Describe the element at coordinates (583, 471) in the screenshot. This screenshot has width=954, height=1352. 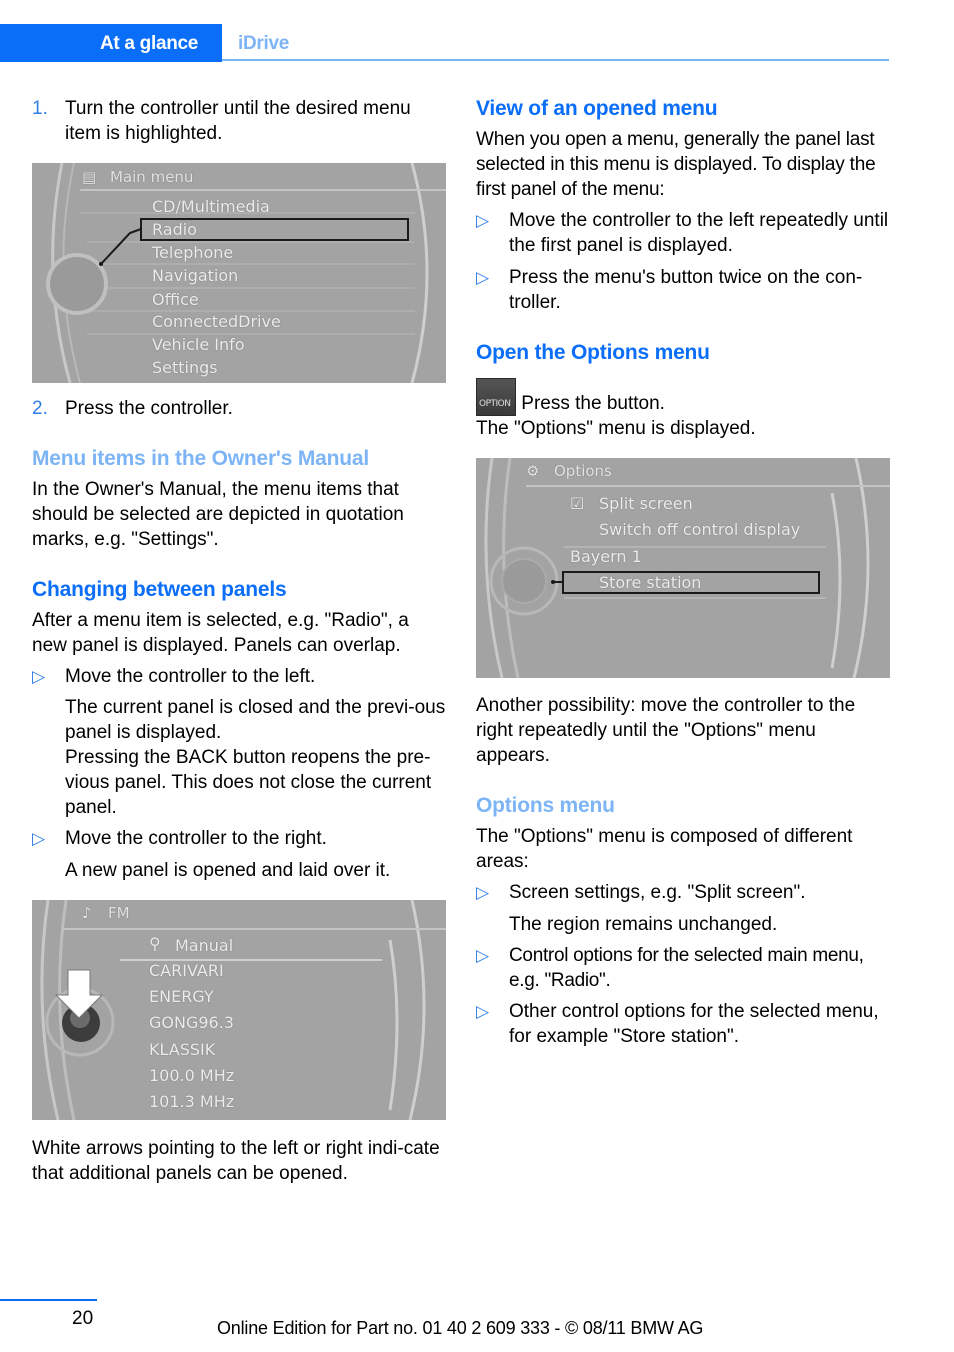
I see `screen-title: Options` at that location.